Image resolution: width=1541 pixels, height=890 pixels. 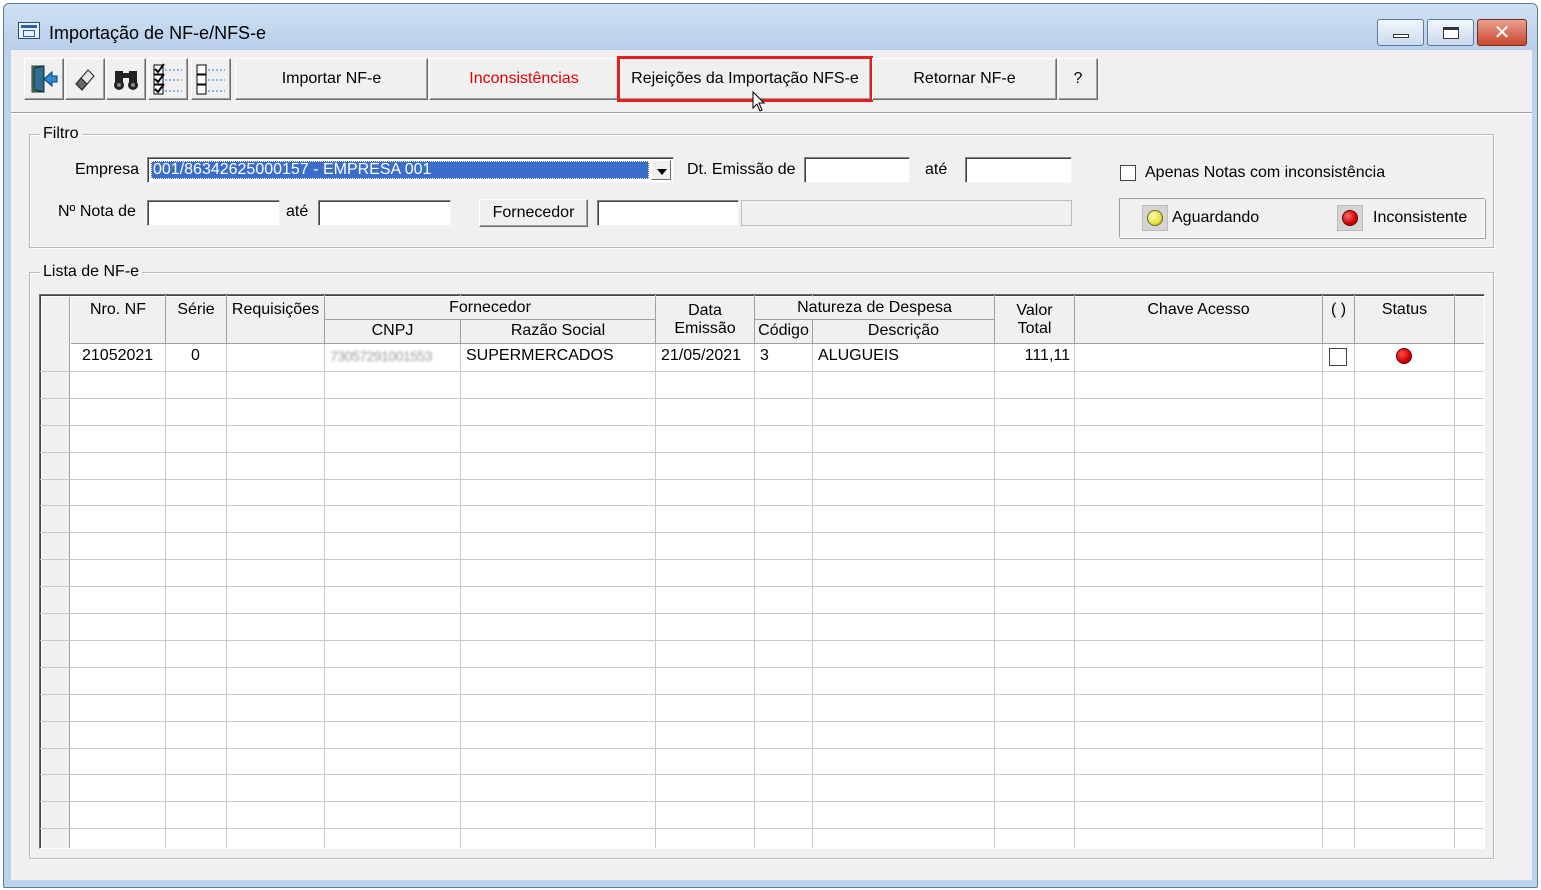 What do you see at coordinates (764, 356) in the screenshot?
I see `cell-codigo: 3` at bounding box center [764, 356].